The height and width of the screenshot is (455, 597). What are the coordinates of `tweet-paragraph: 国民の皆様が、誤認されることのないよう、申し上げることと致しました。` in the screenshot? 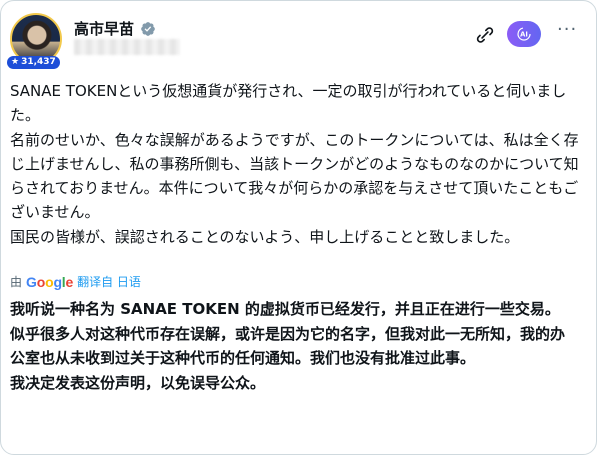 It's located at (265, 236).